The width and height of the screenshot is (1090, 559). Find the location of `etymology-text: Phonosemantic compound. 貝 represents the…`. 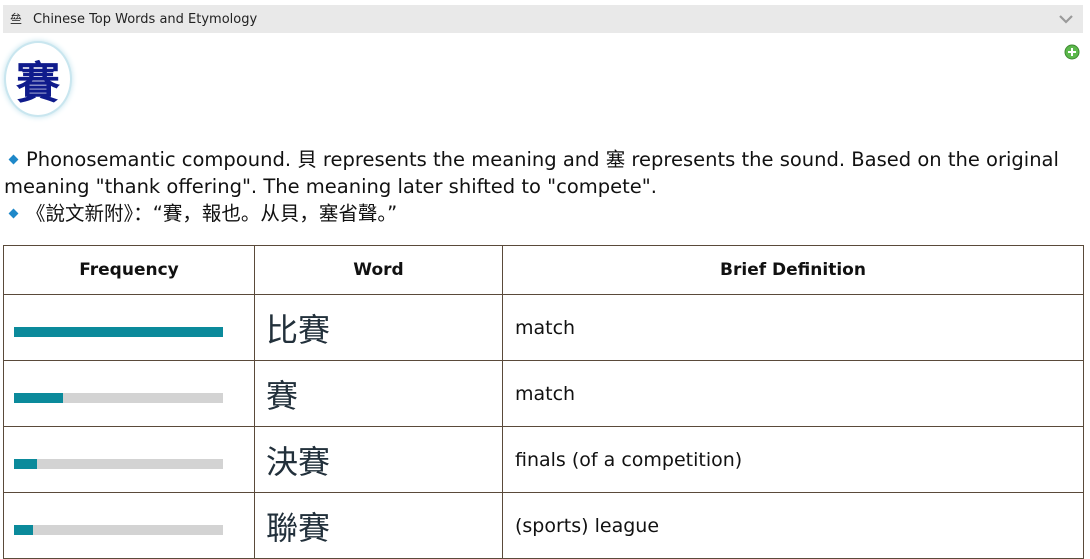

etymology-text: Phonosemantic compound. 貝 represents the… is located at coordinates (531, 173).